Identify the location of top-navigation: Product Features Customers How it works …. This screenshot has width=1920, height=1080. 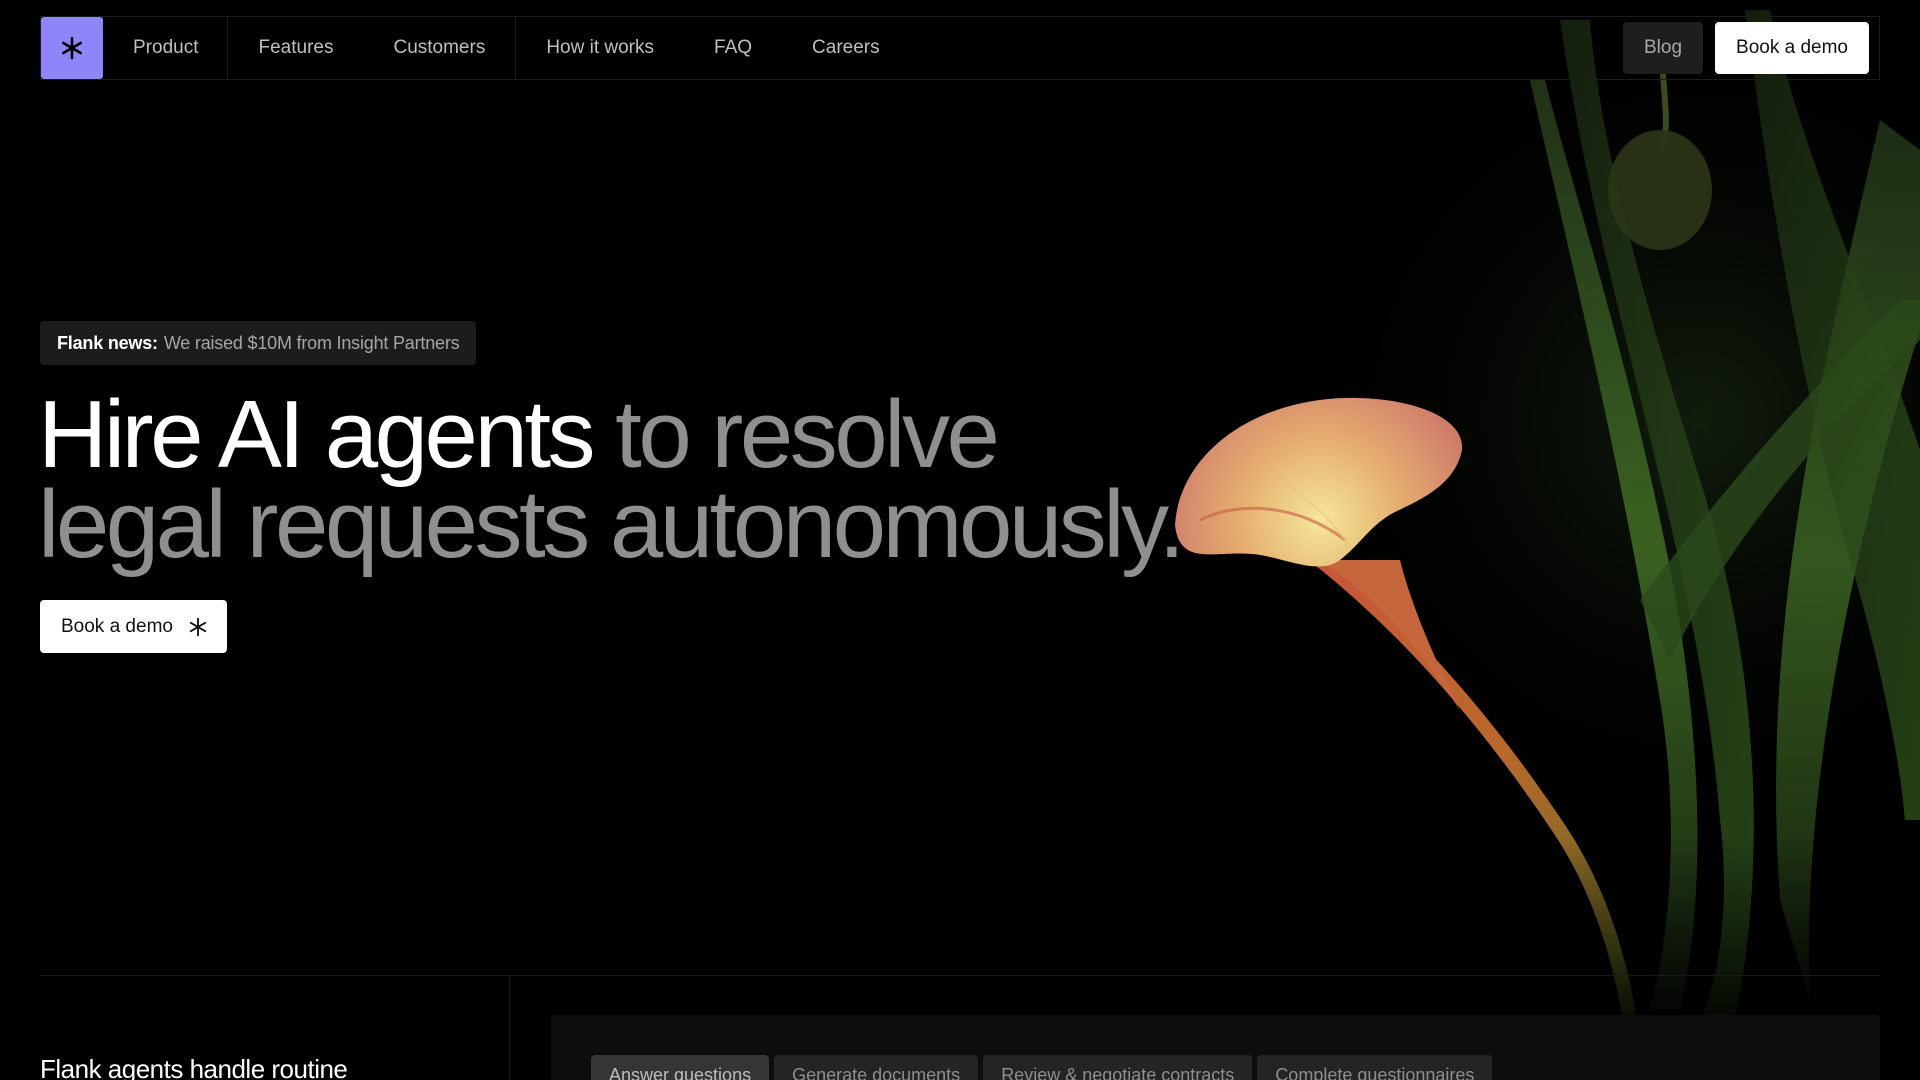
(960, 48).